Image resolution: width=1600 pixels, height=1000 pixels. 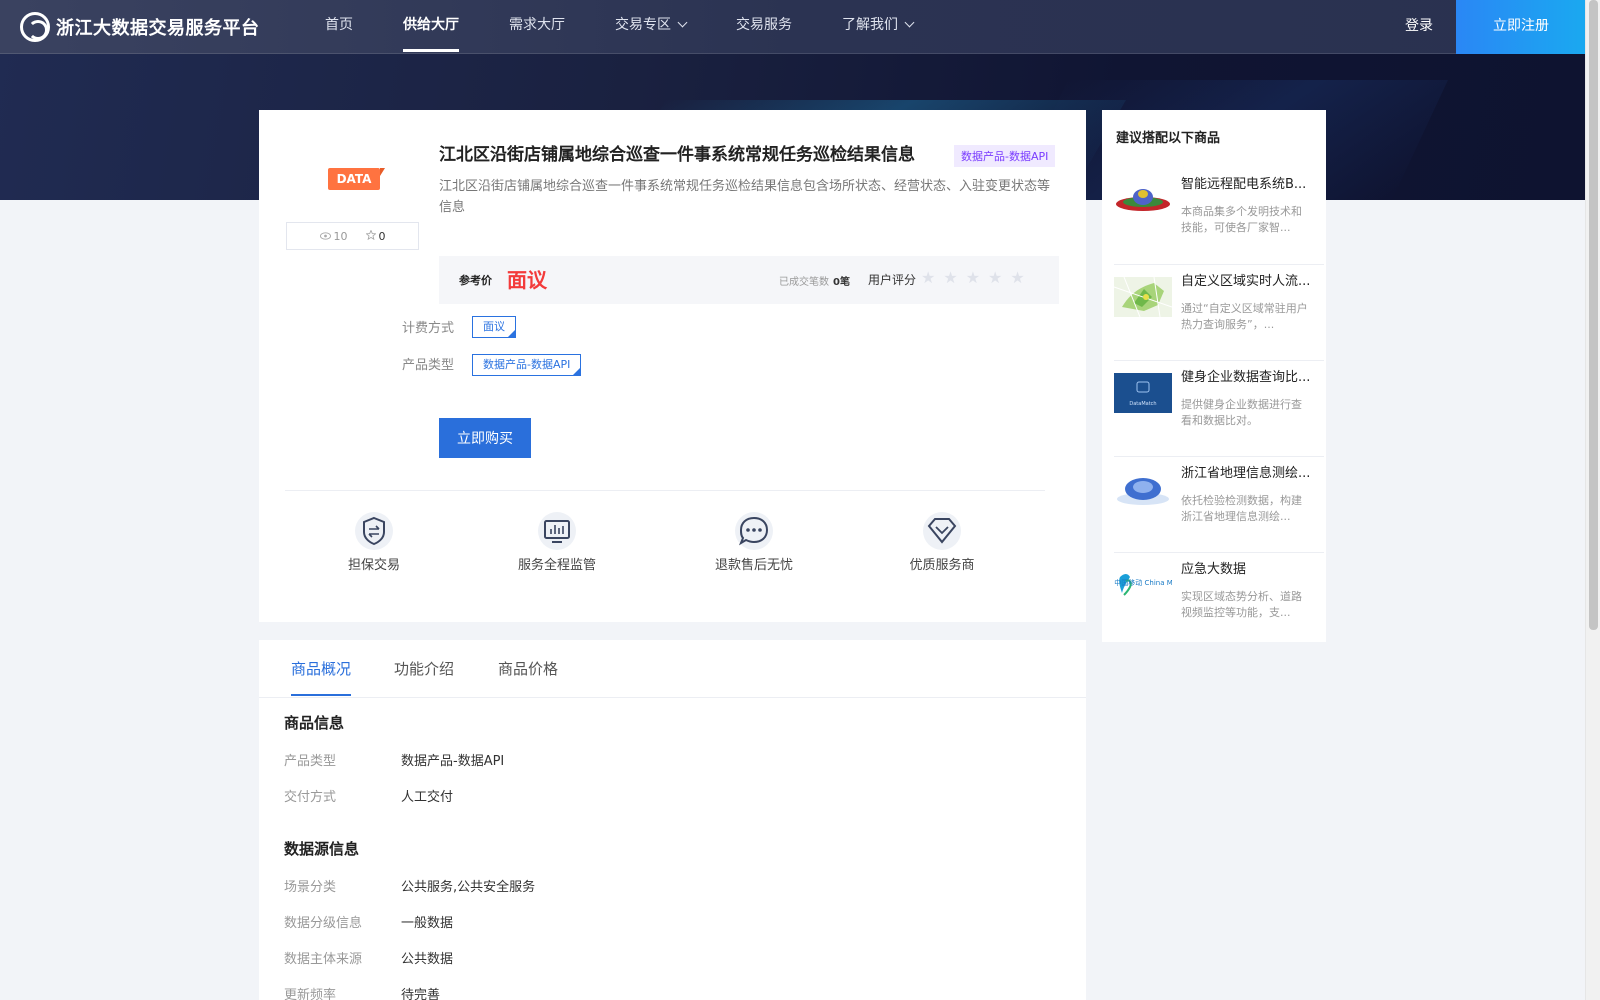 What do you see at coordinates (665, 490) in the screenshot?
I see `divider` at bounding box center [665, 490].